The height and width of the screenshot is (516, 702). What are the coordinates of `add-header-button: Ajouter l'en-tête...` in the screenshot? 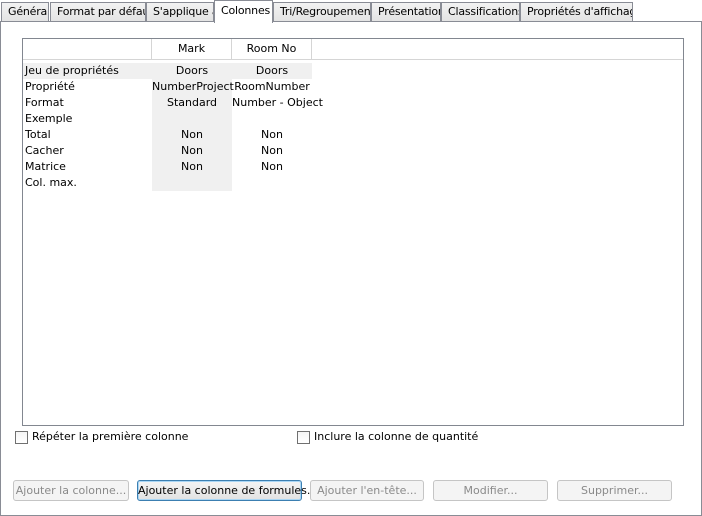 It's located at (367, 490).